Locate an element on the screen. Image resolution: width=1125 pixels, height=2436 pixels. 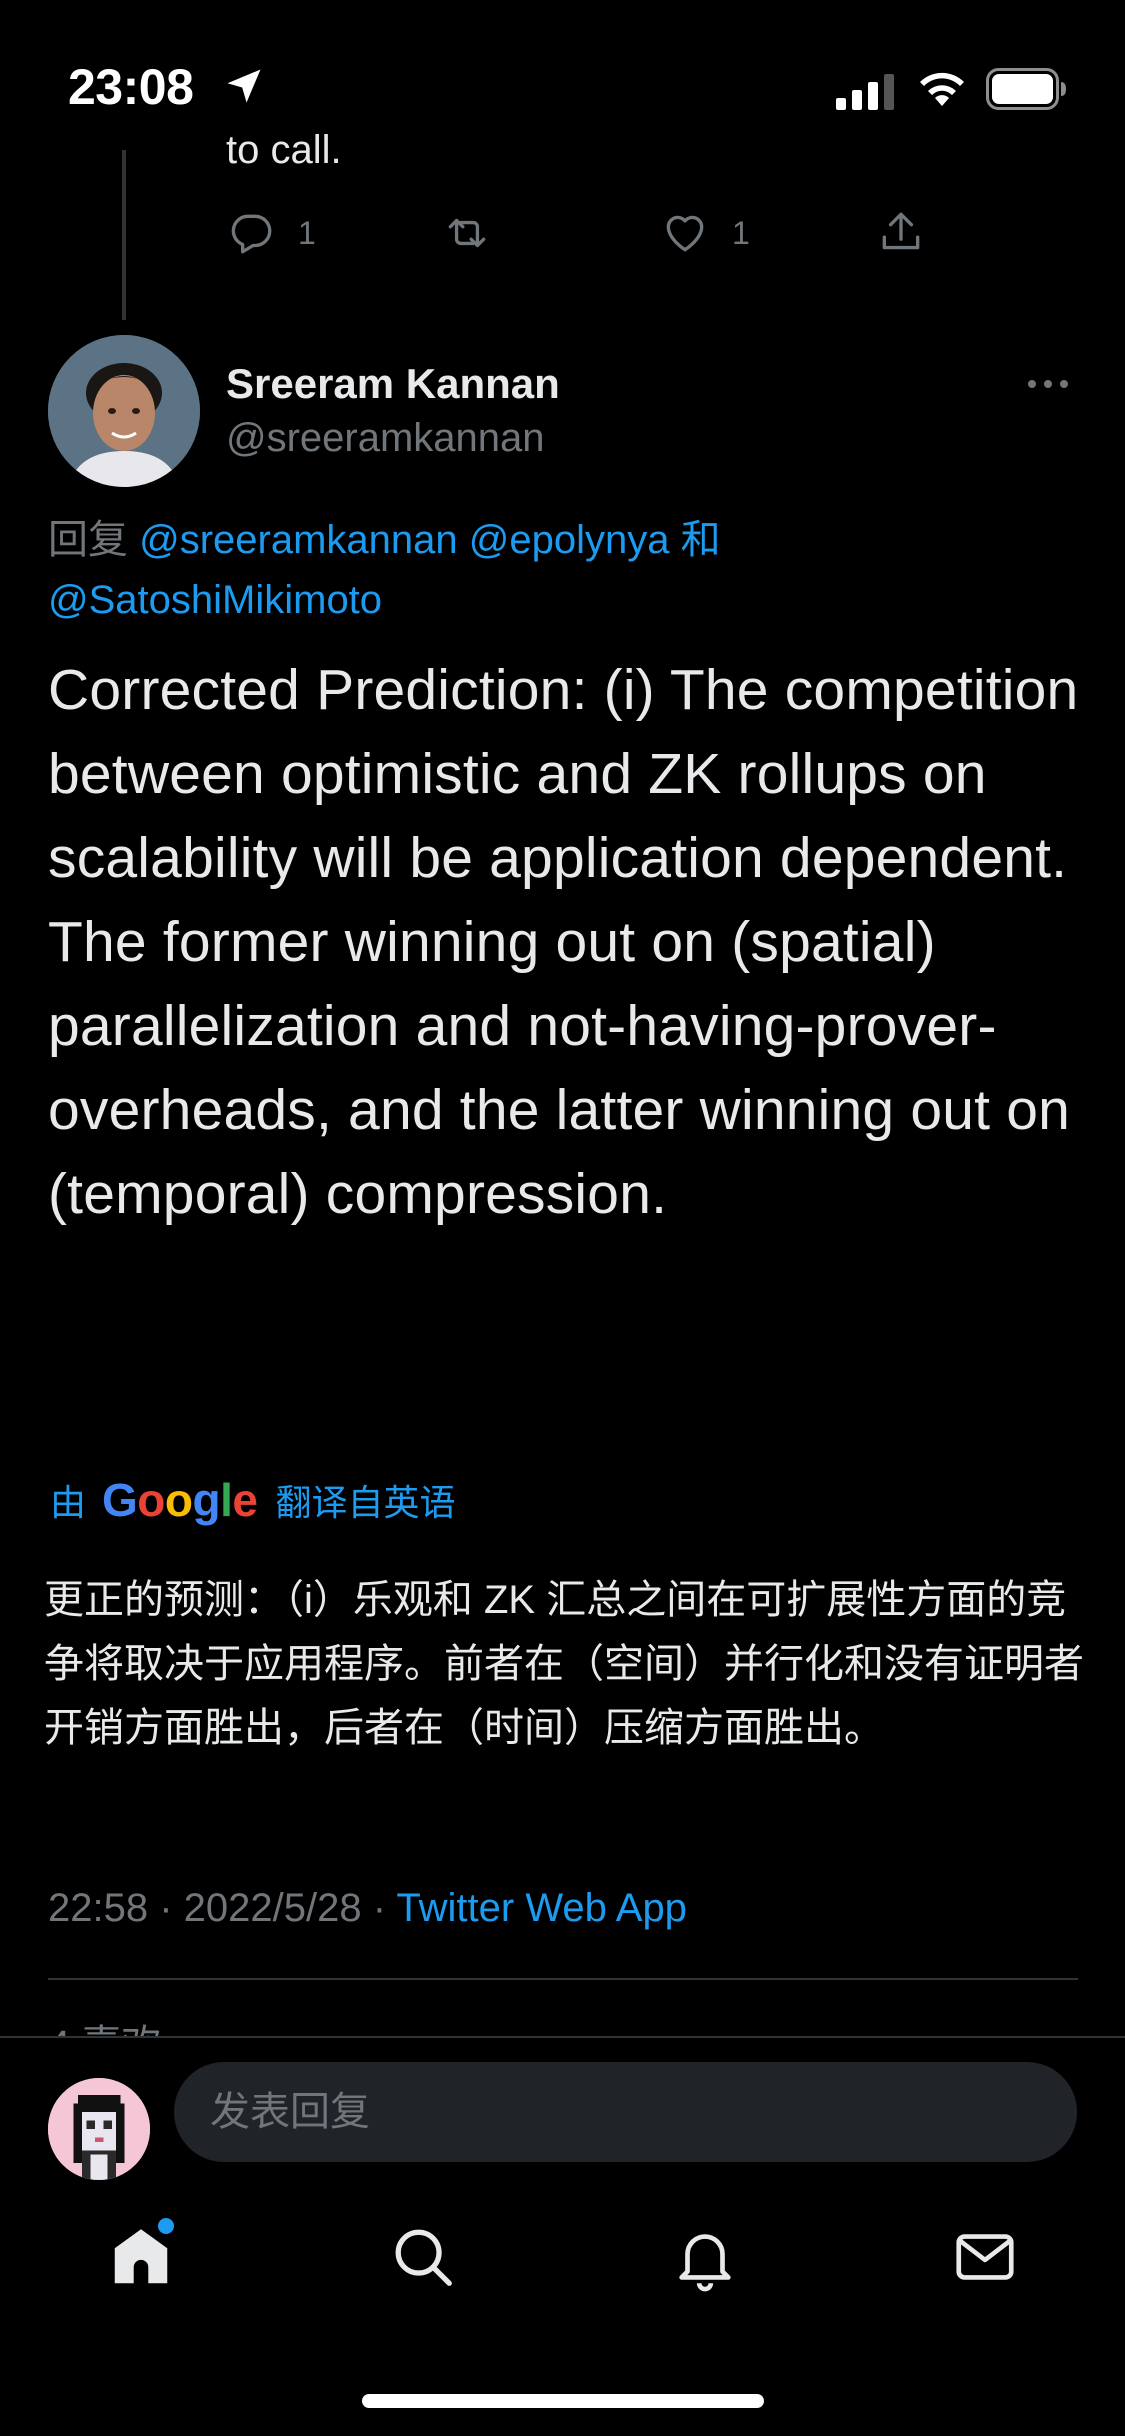
home-notification-dot is located at coordinates (166, 2226).